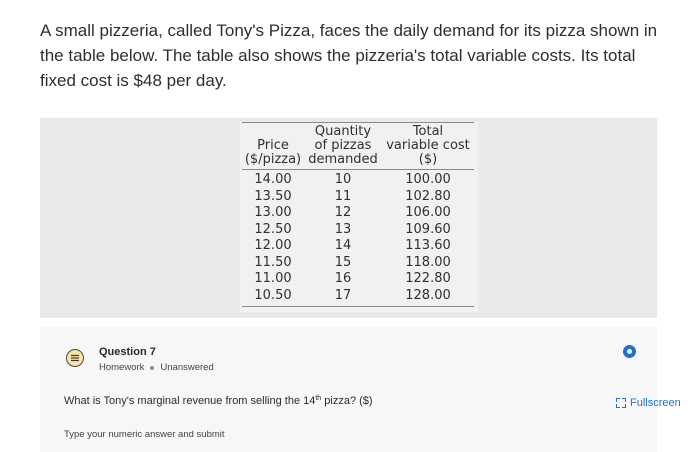 This screenshot has height=452, width=700. I want to click on table-row: 11.00 16 122.80, so click(358, 279).